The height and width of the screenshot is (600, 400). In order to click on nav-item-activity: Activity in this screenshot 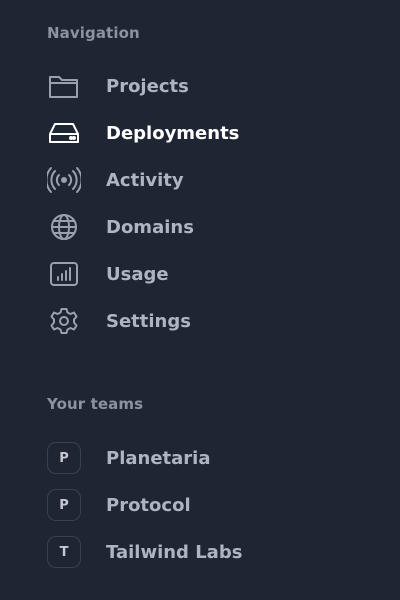, I will do `click(207, 180)`.